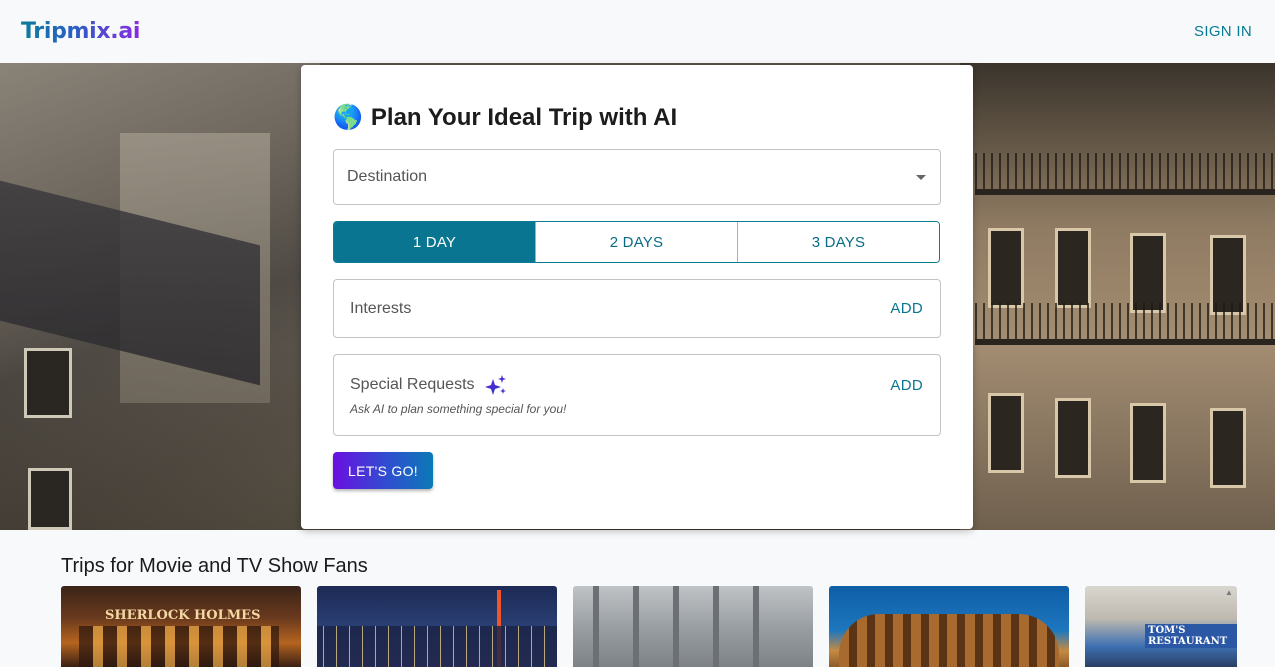 The height and width of the screenshot is (667, 1275). What do you see at coordinates (437, 626) in the screenshot?
I see `trip-card-tokyo` at bounding box center [437, 626].